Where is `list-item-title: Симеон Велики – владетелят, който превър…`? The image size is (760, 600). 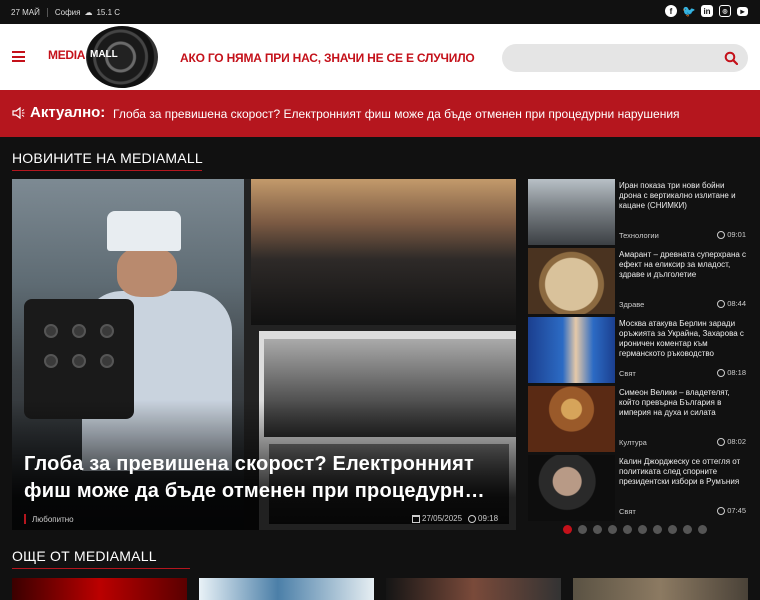 list-item-title: Симеон Велики – владетелят, който превър… is located at coordinates (683, 403).